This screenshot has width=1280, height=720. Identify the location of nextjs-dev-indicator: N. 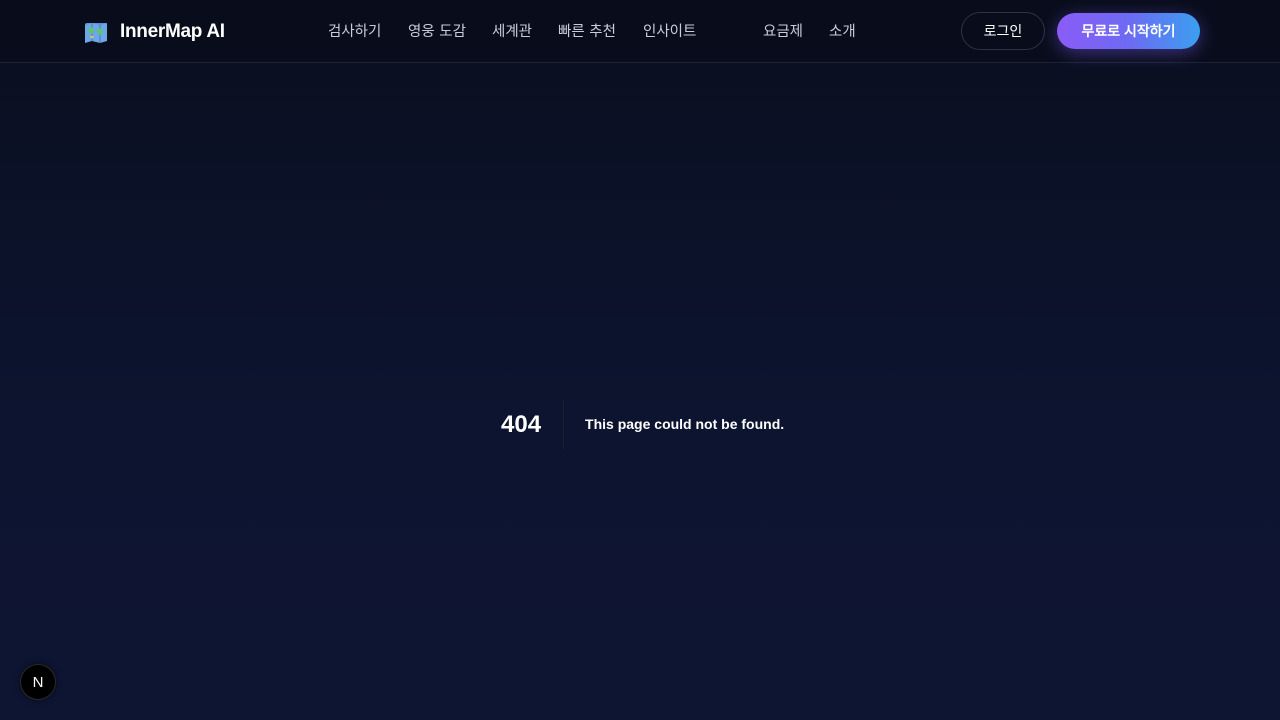
(38, 682).